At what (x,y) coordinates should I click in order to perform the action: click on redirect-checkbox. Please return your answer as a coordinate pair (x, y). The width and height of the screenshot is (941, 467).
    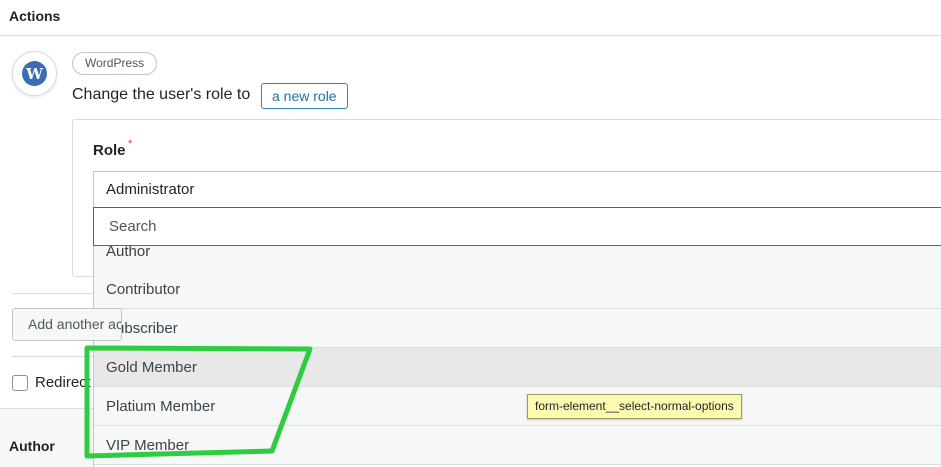
    Looking at the image, I should click on (20, 383).